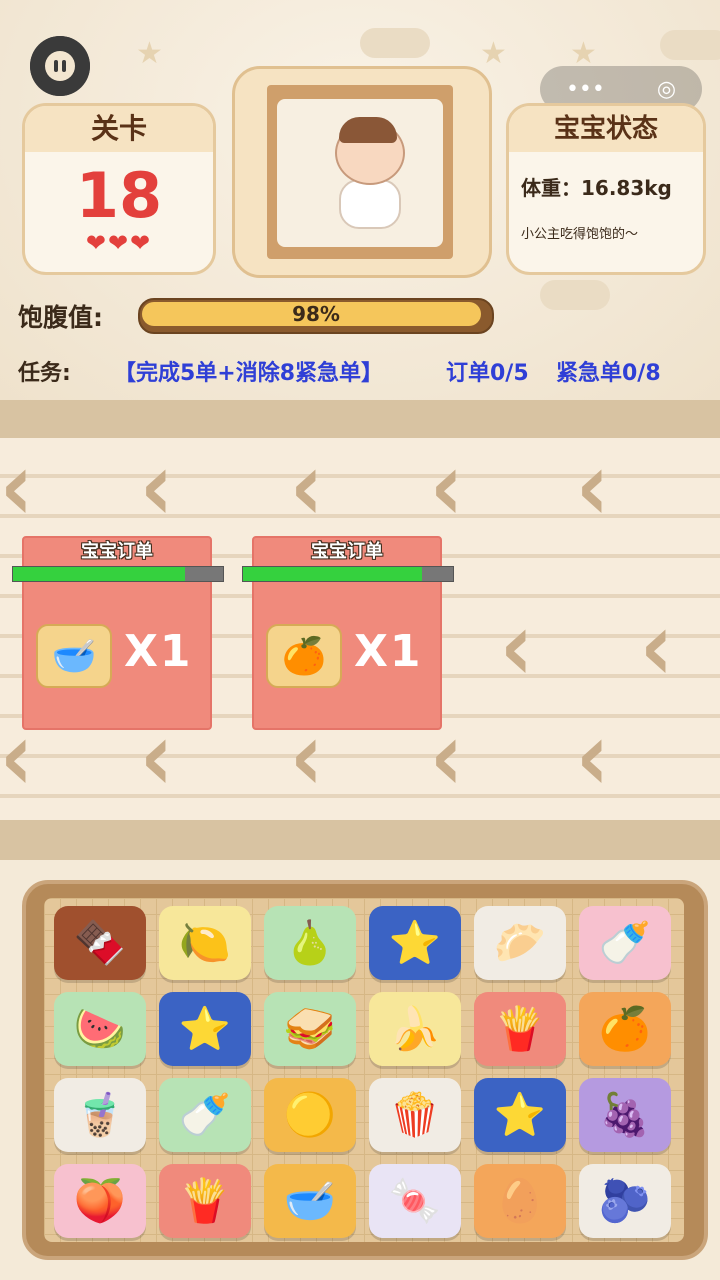 The height and width of the screenshot is (1280, 720). I want to click on soup-bowl-tile: 🥣, so click(310, 1201).